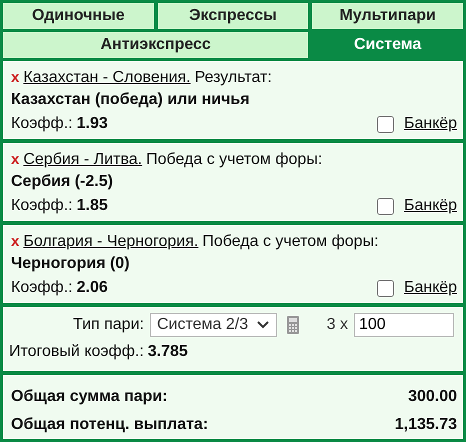 The height and width of the screenshot is (442, 466). I want to click on chevron-down-icon, so click(263, 325).